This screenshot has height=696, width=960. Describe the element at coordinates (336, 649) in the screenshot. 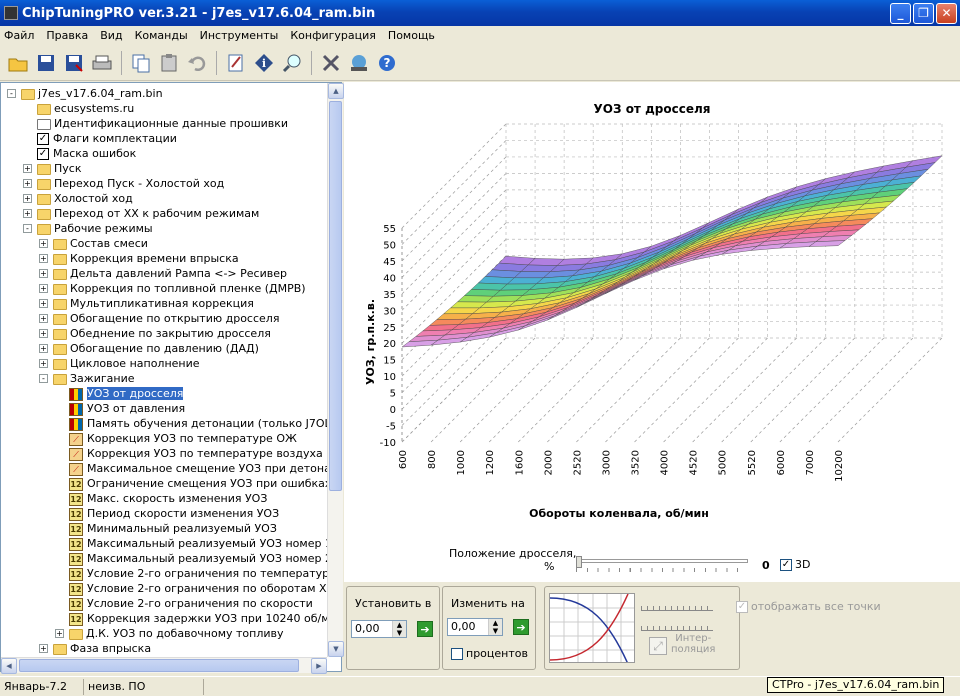

I see `scroll-down-button: ▼` at that location.